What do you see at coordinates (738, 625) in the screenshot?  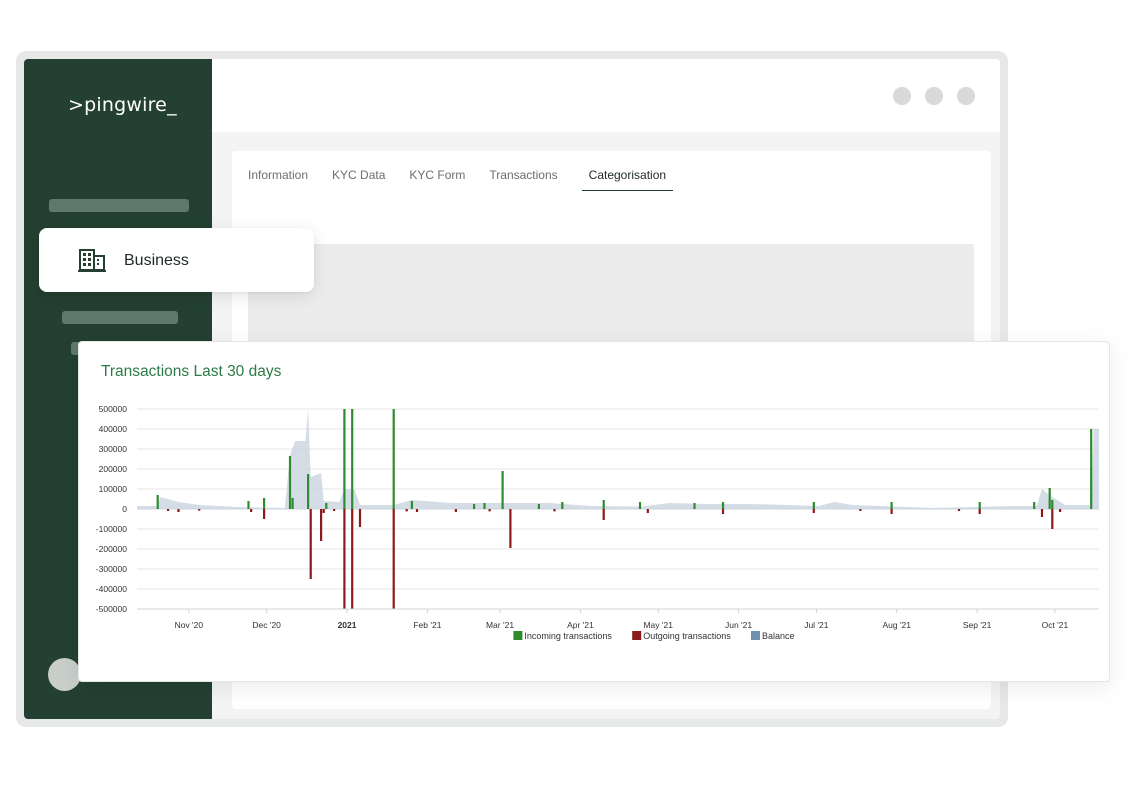 I see `x-tick-label: Jun '21` at bounding box center [738, 625].